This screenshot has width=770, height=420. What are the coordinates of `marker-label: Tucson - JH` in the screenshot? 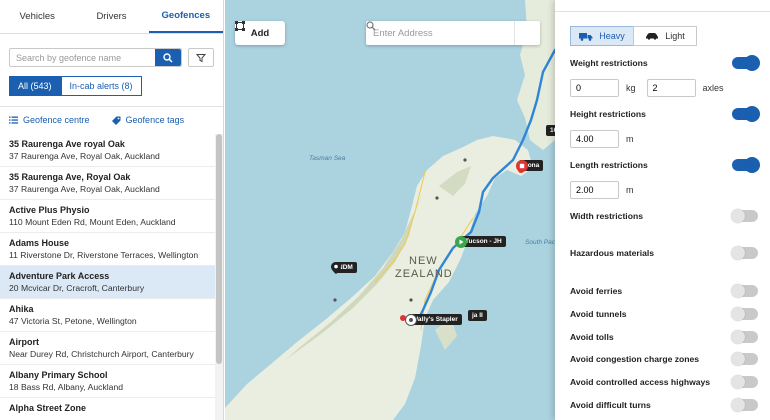 It's located at (483, 241).